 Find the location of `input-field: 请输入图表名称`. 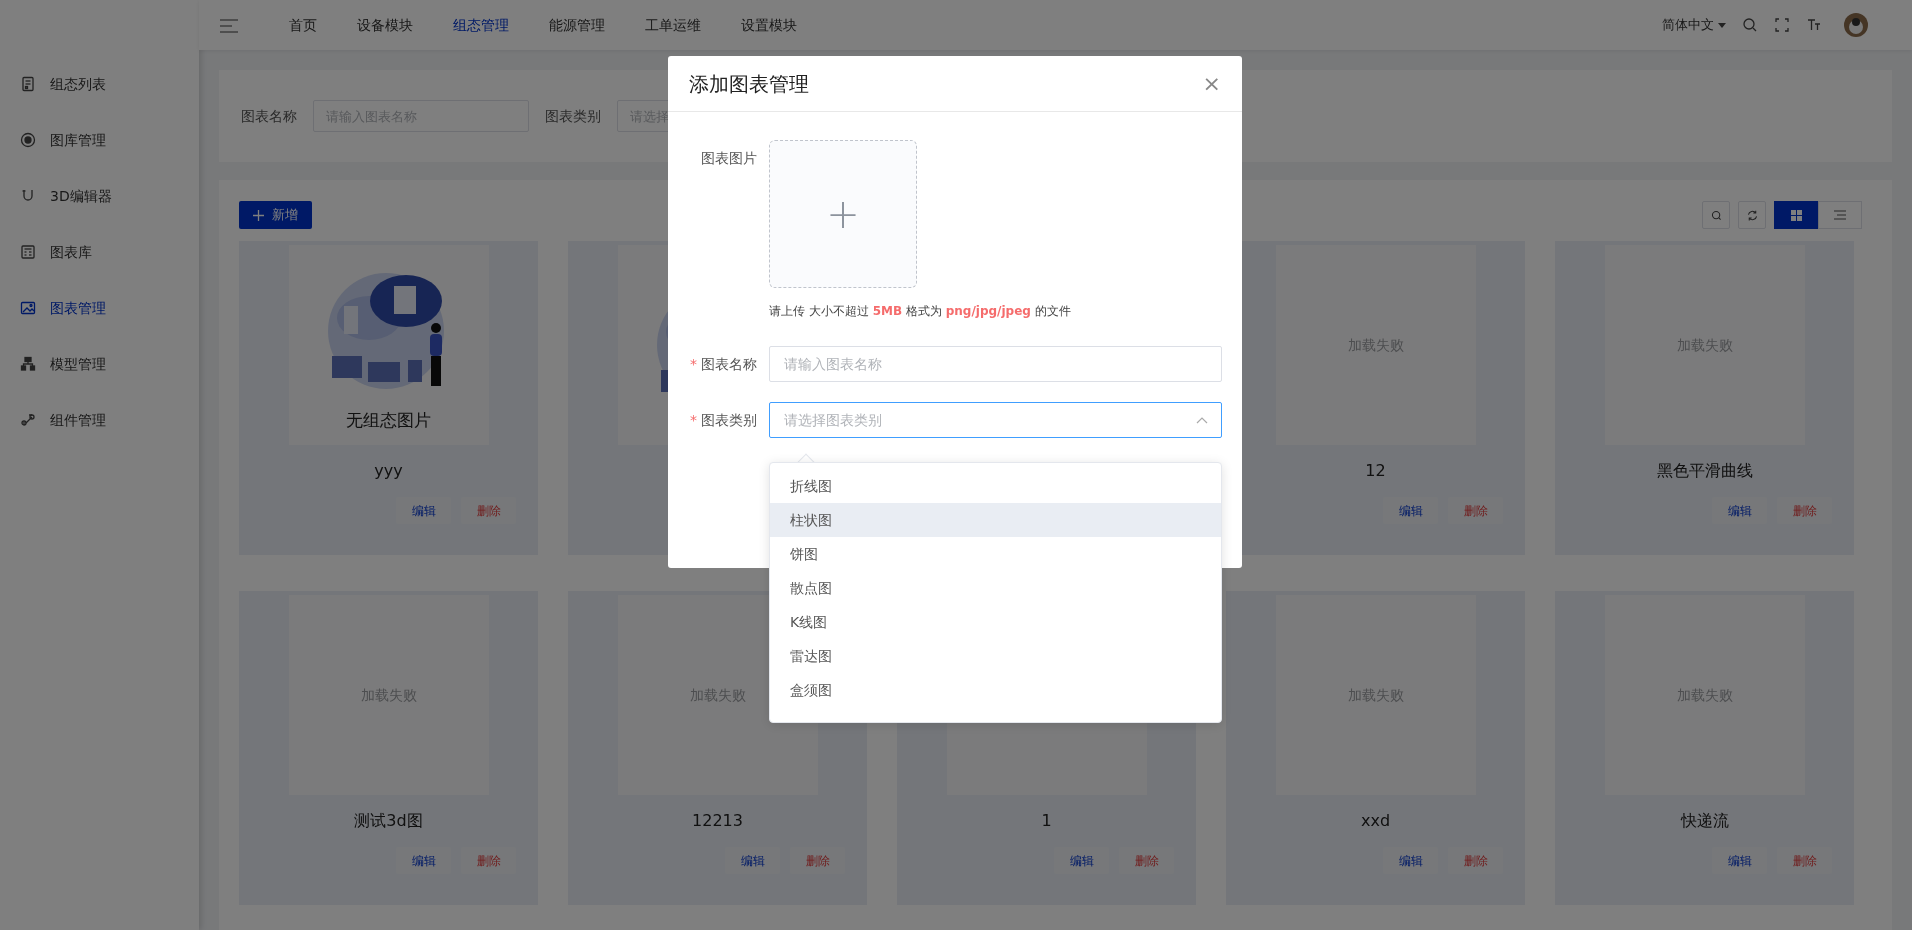

input-field: 请输入图表名称 is located at coordinates (995, 364).